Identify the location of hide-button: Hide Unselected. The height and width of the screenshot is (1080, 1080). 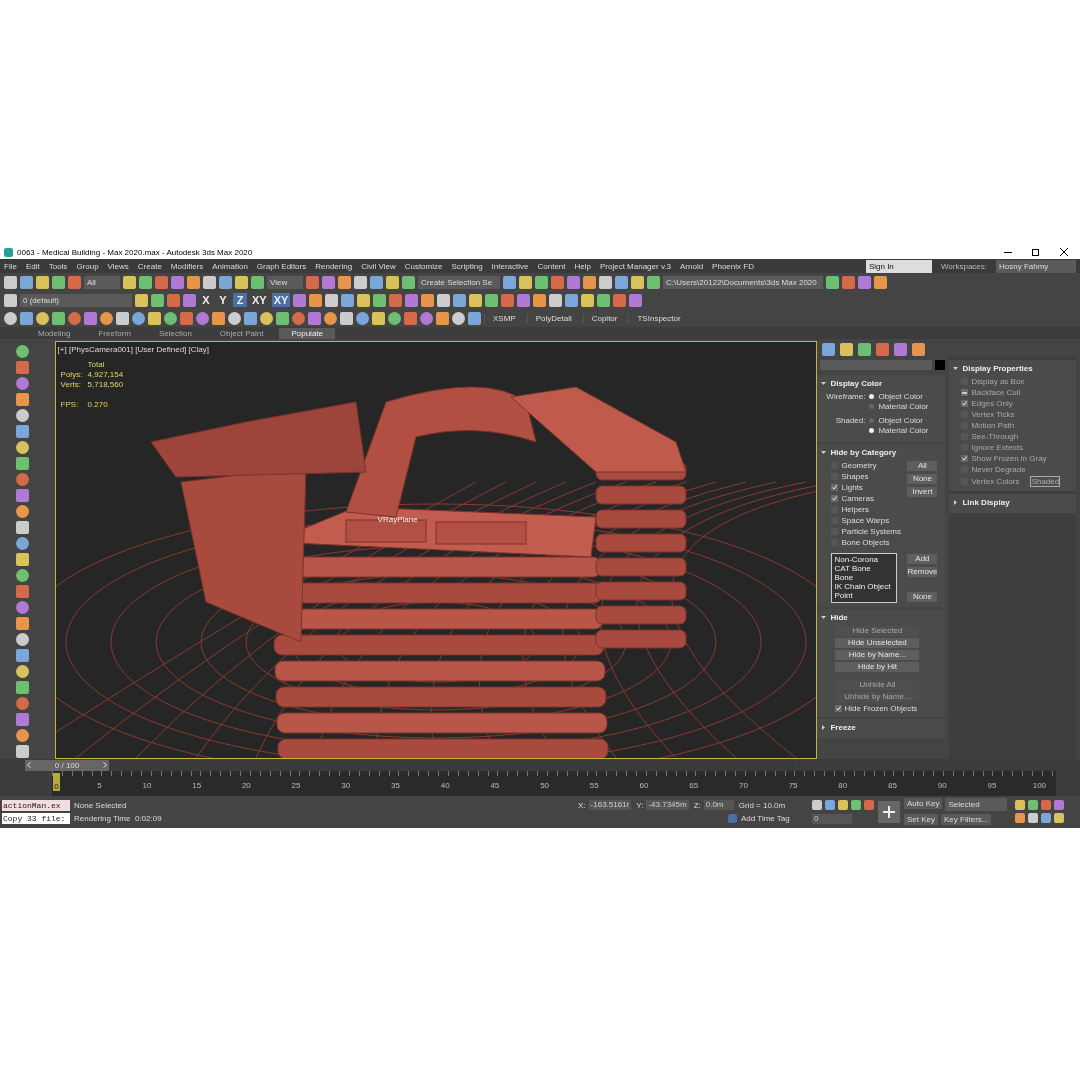
(877, 643).